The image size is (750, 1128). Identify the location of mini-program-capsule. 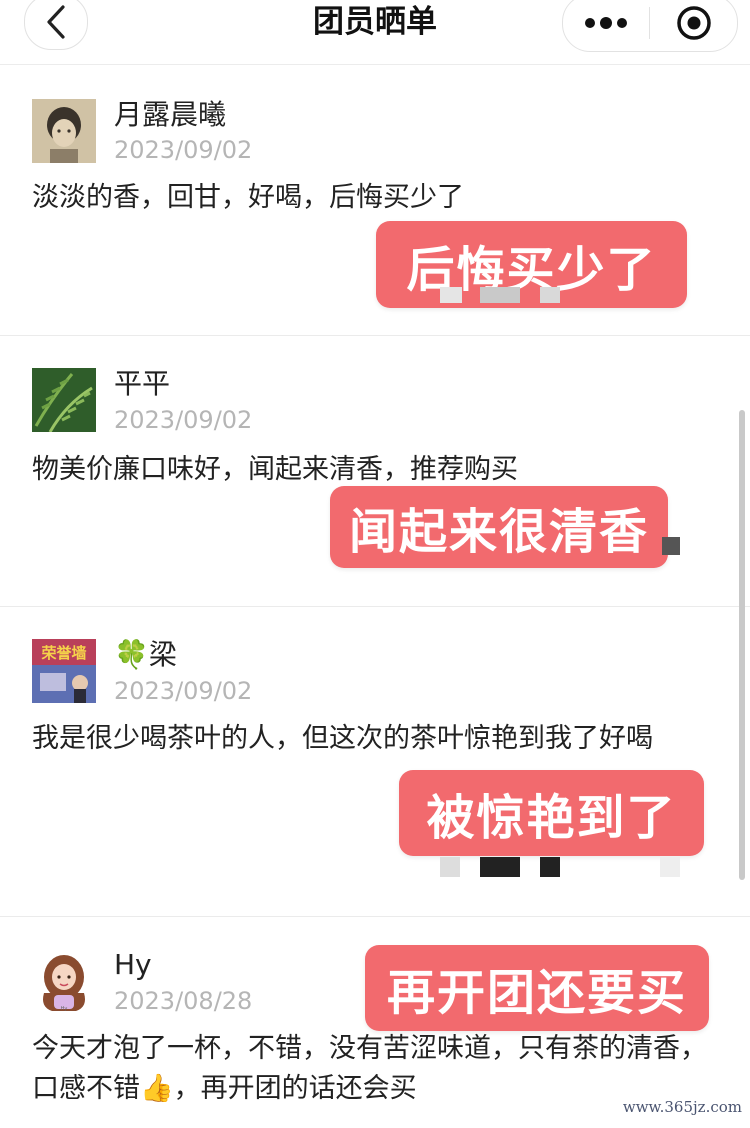
(650, 26).